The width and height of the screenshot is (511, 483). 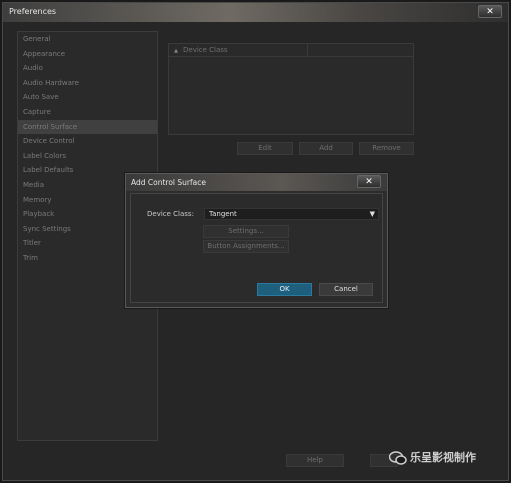 What do you see at coordinates (398, 458) in the screenshot?
I see `wechat-icon` at bounding box center [398, 458].